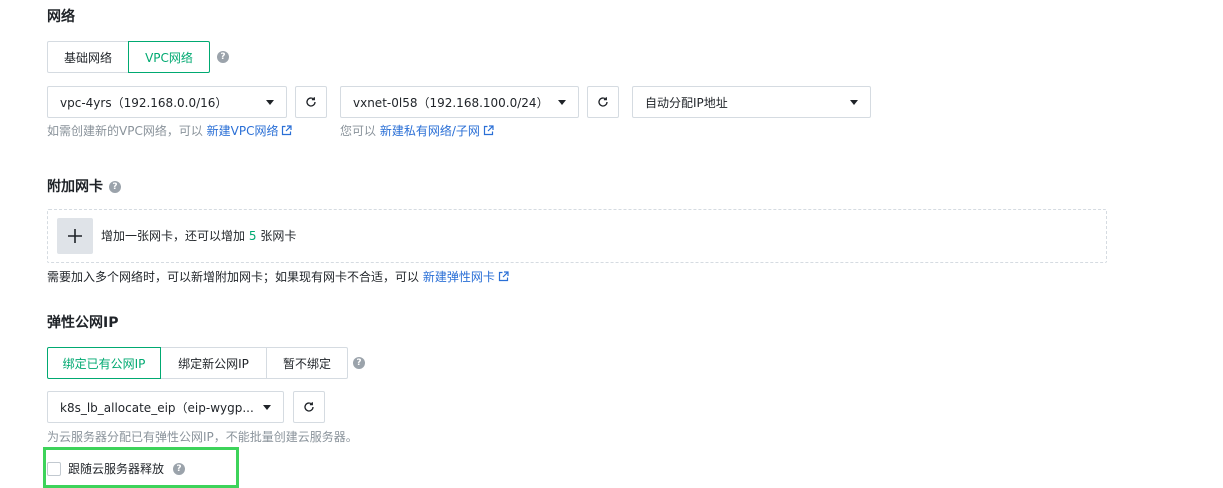 The image size is (1223, 488). What do you see at coordinates (307, 363) in the screenshot?
I see `tab-no-bind: 暂不绑定` at bounding box center [307, 363].